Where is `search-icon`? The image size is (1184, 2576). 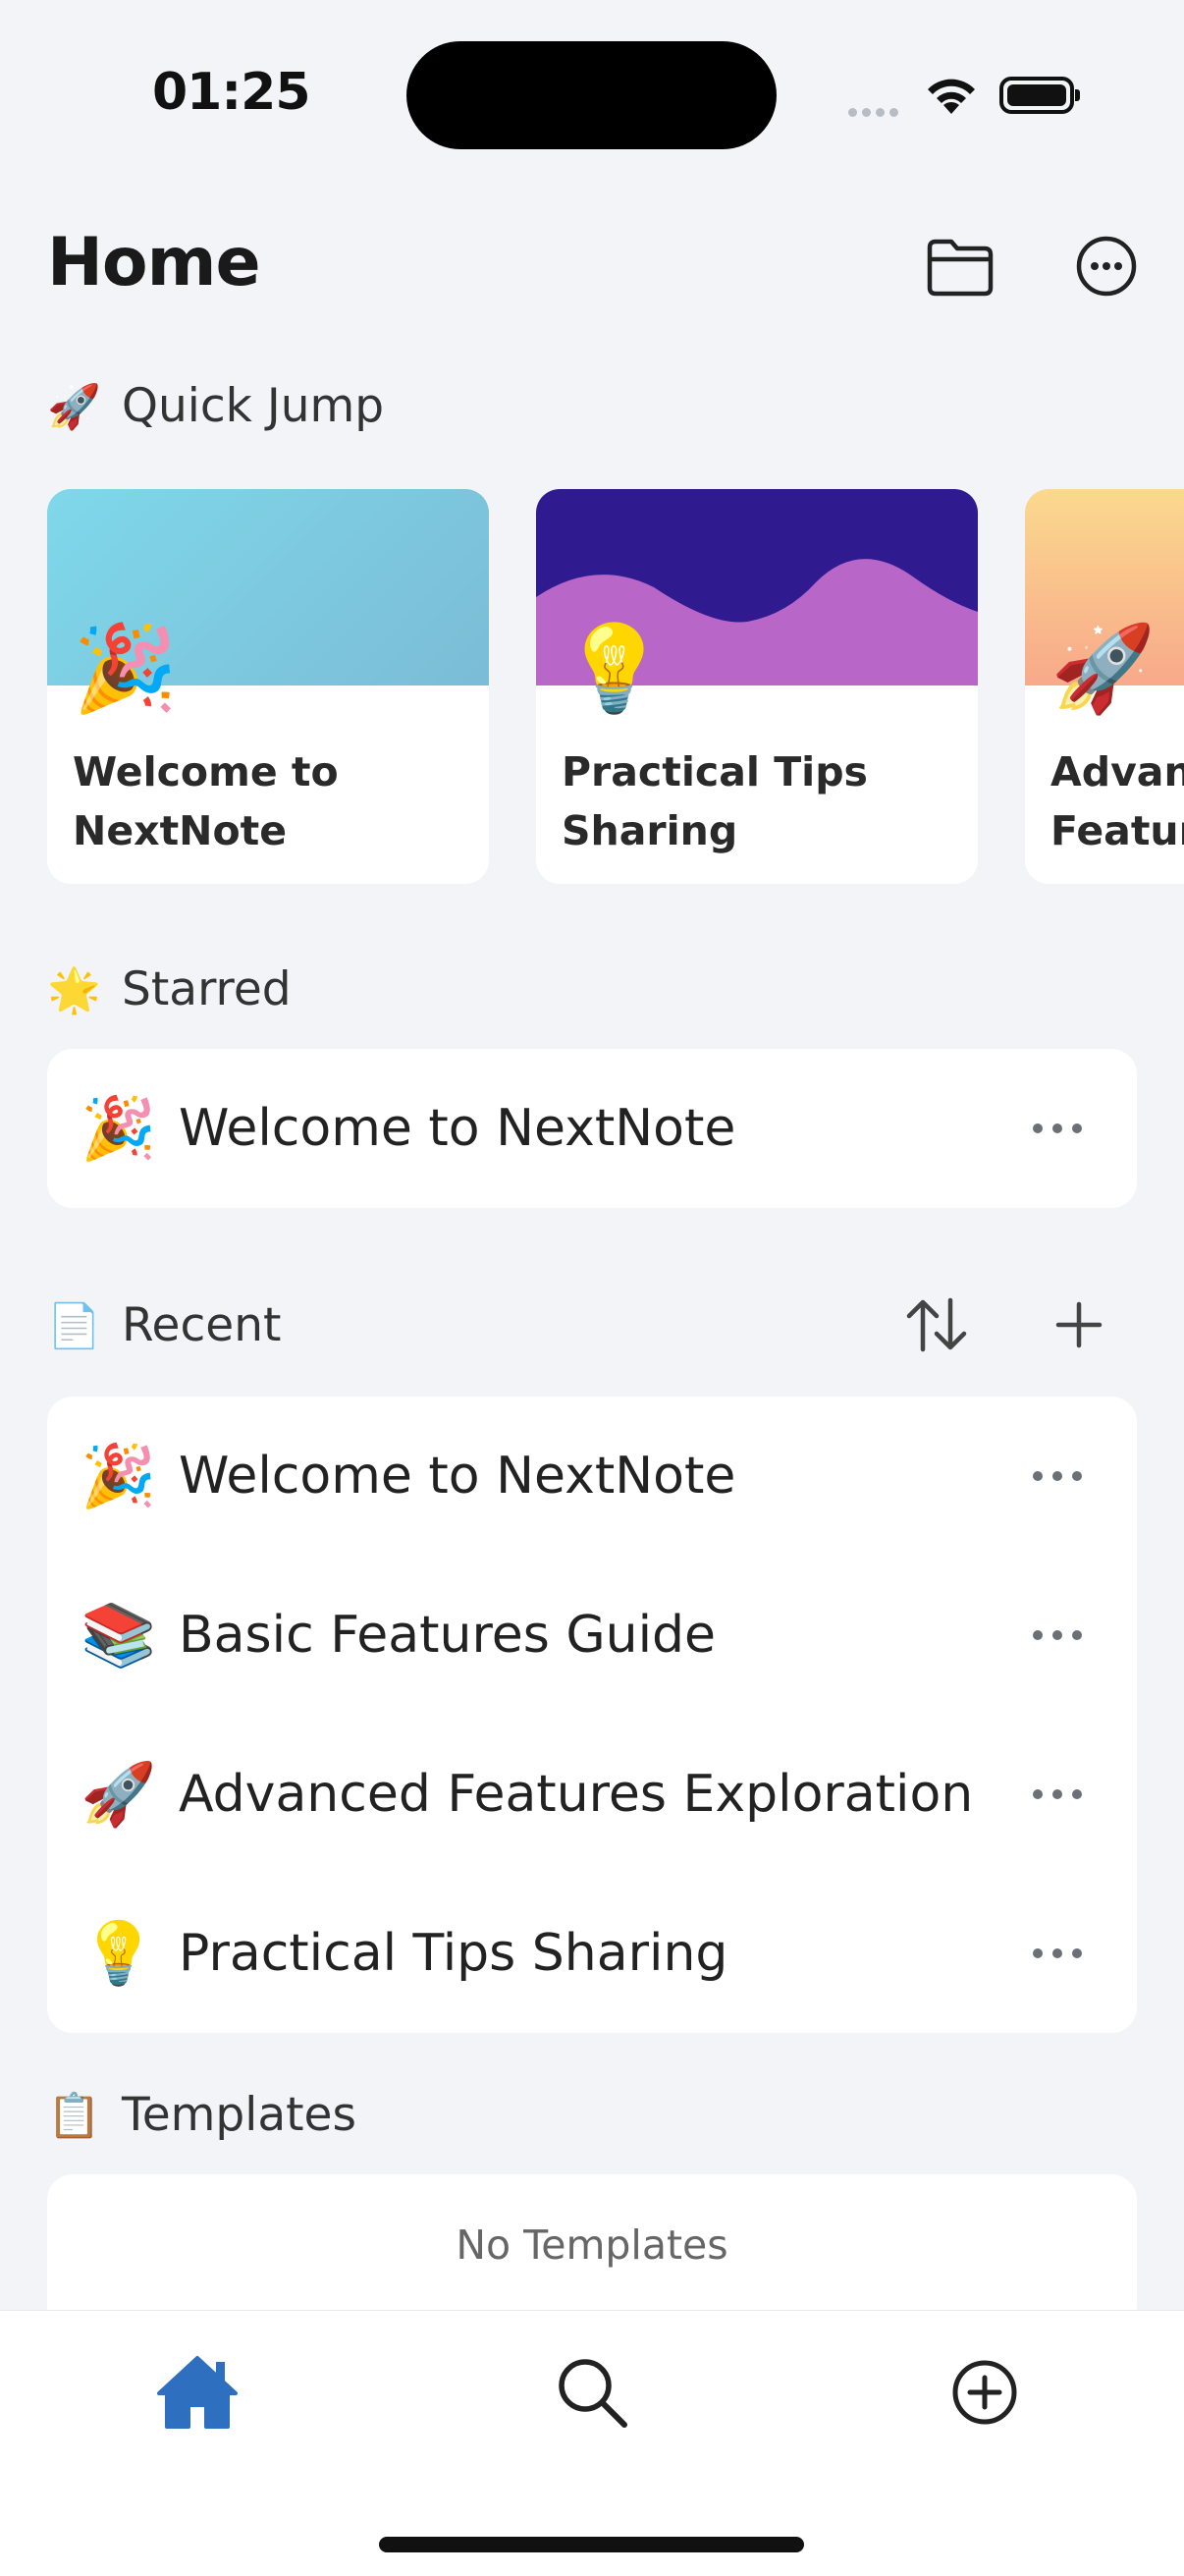 search-icon is located at coordinates (593, 2393).